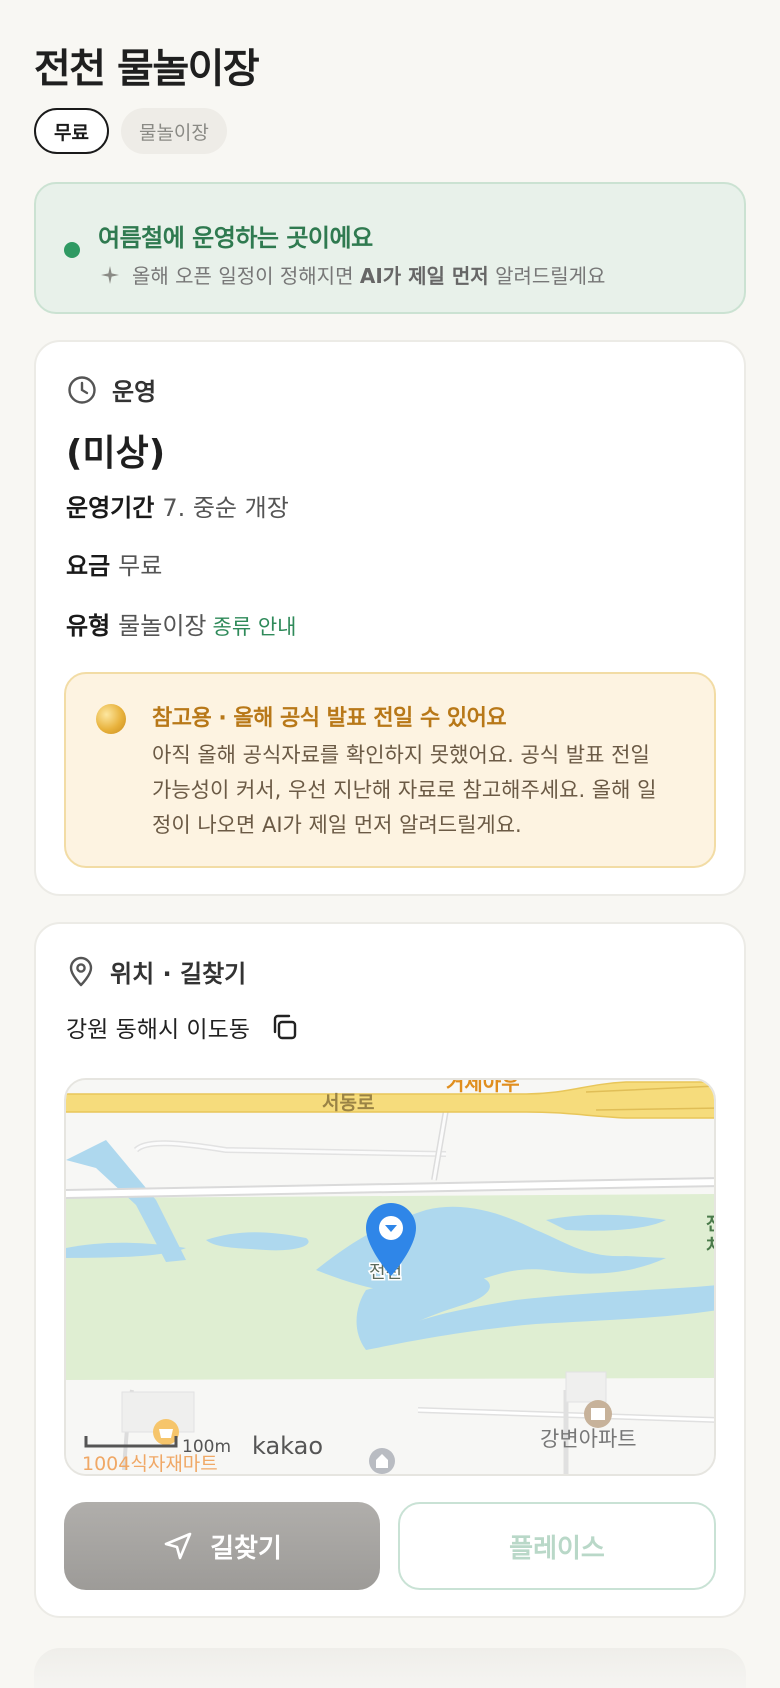  What do you see at coordinates (178, 1546) in the screenshot?
I see `navigation-arrow-icon` at bounding box center [178, 1546].